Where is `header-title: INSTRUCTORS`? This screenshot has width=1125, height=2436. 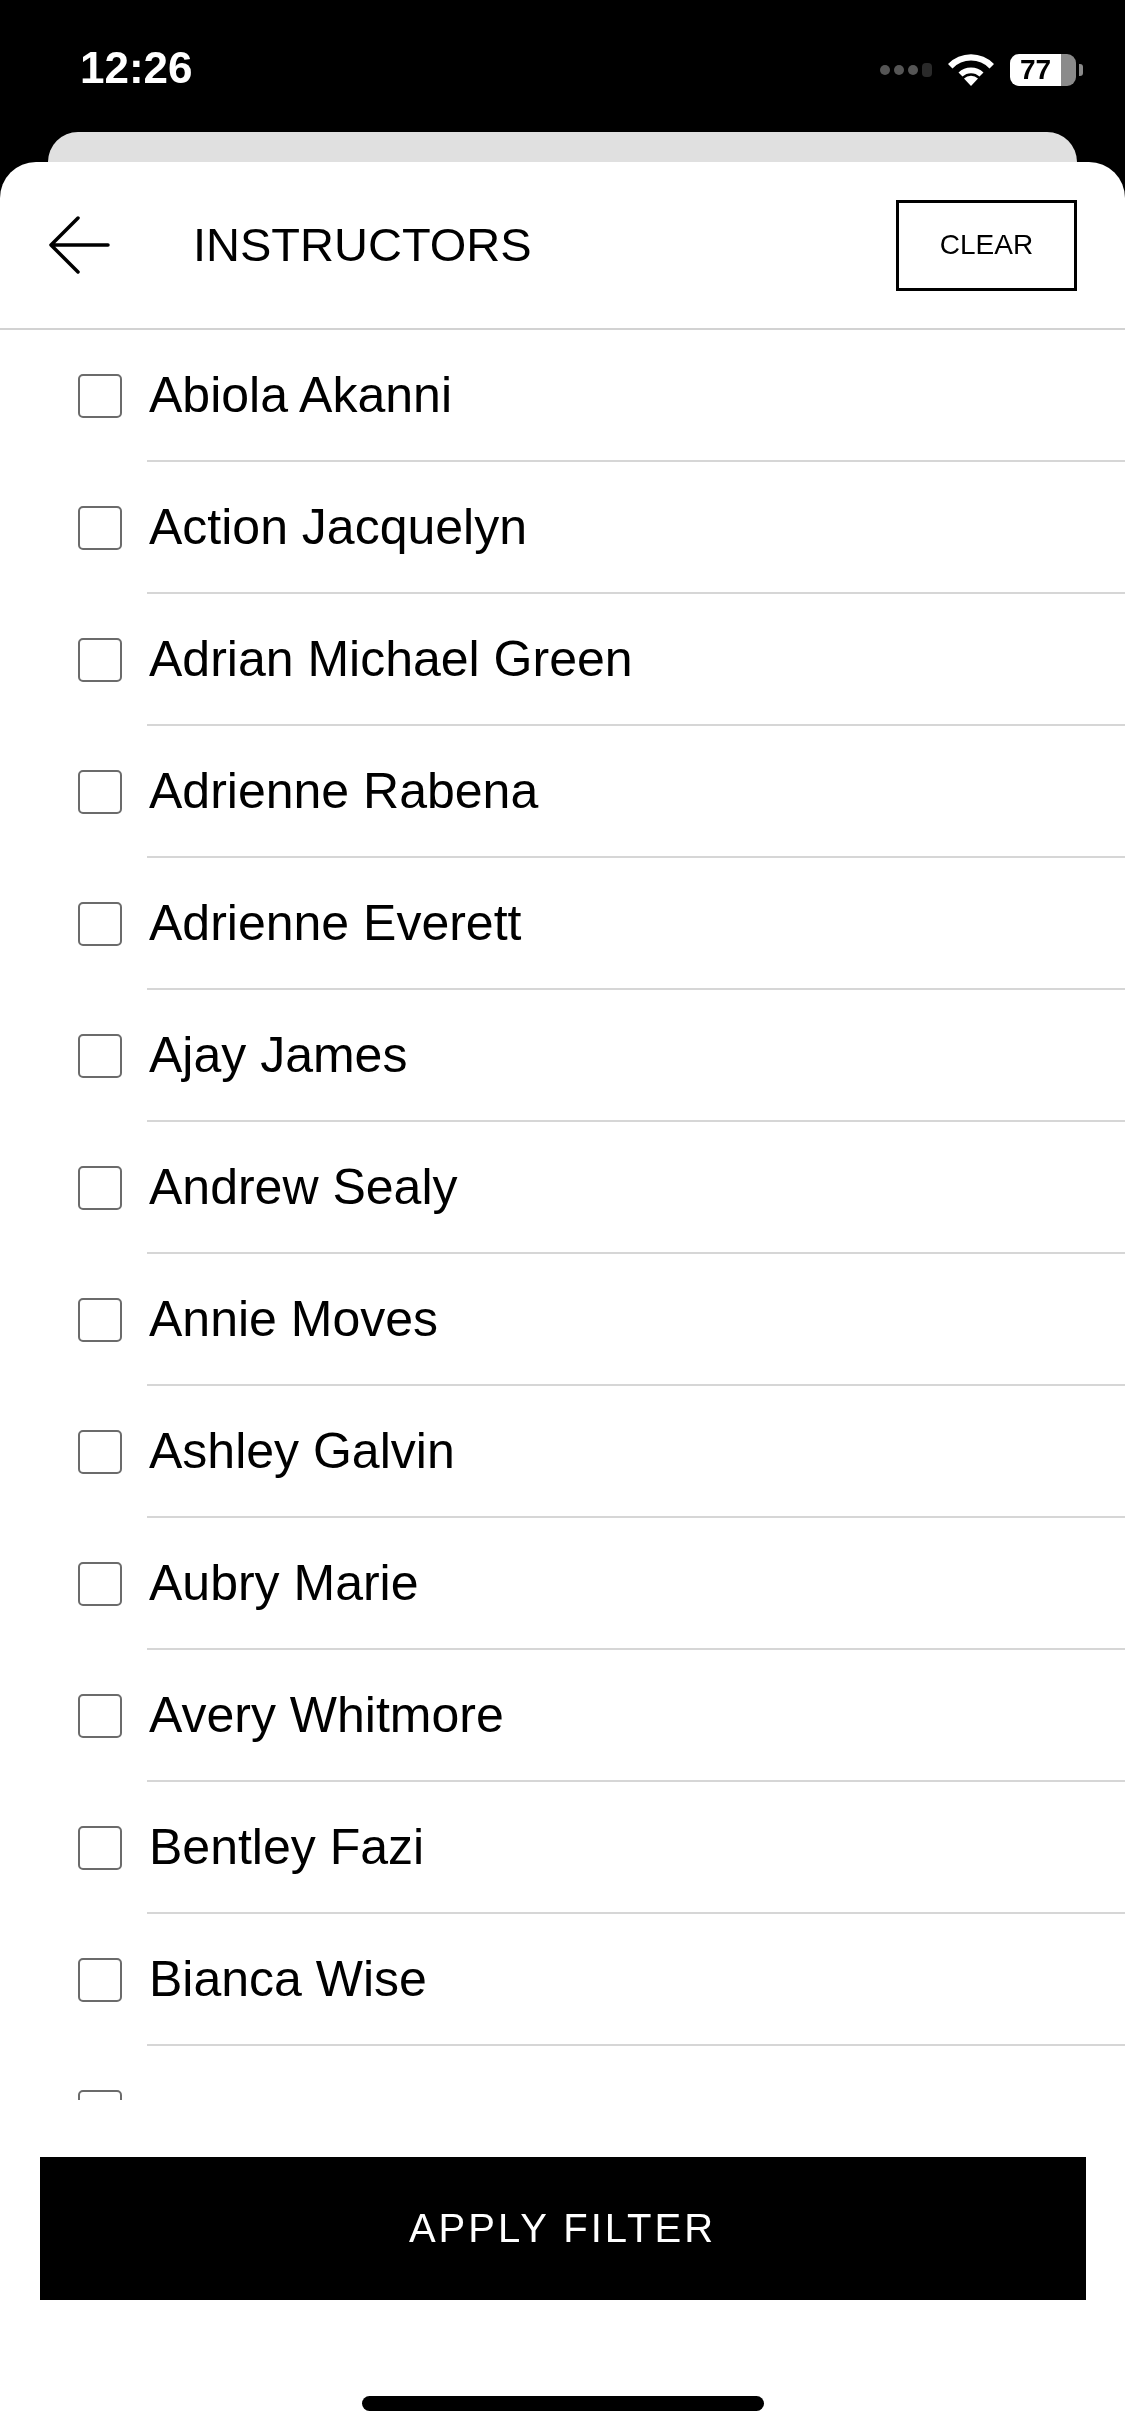 header-title: INSTRUCTORS is located at coordinates (362, 245).